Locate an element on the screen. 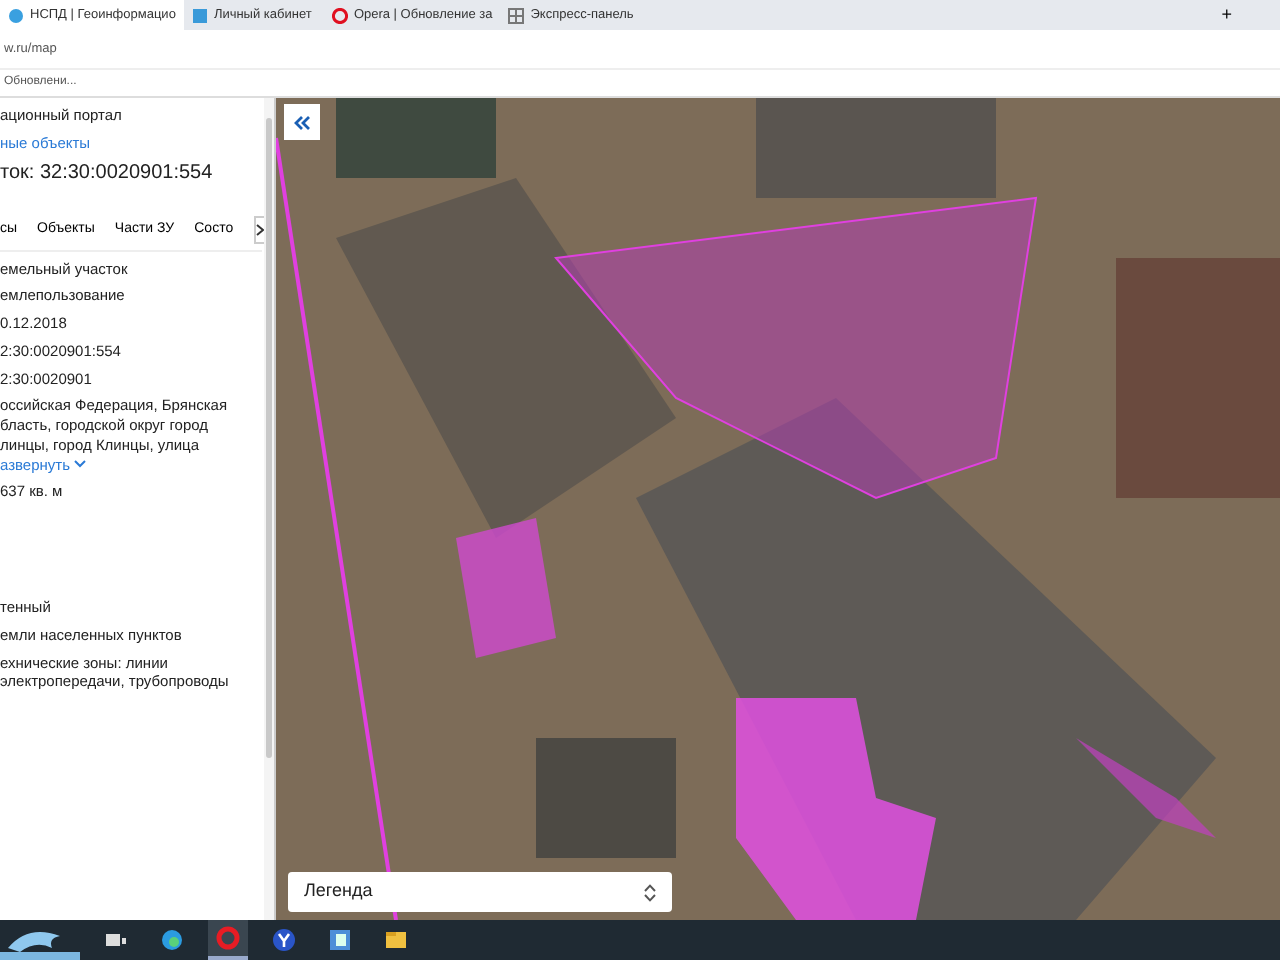  scrollbar is located at coordinates (269, 509).